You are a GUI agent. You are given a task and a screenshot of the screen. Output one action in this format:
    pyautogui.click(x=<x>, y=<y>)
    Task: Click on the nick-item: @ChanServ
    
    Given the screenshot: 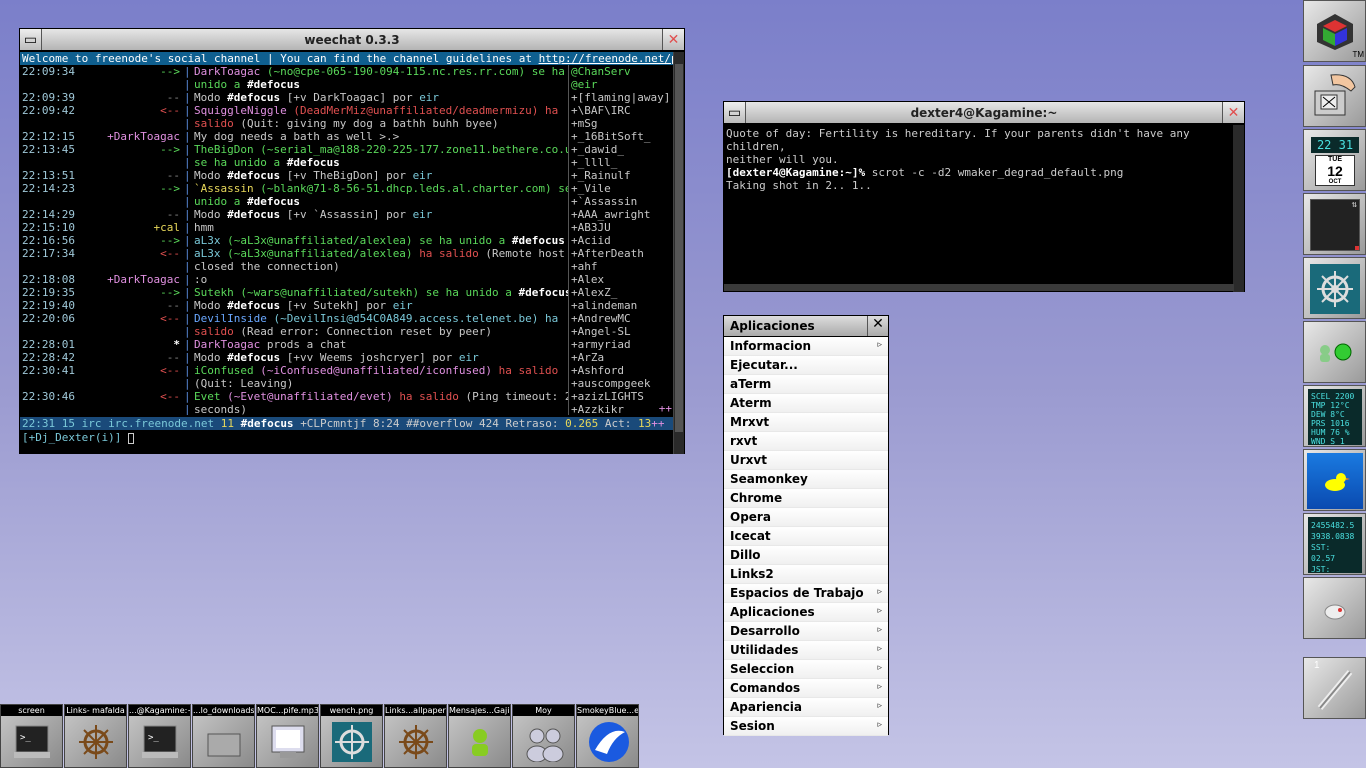 What is the action you would take?
    pyautogui.click(x=621, y=71)
    